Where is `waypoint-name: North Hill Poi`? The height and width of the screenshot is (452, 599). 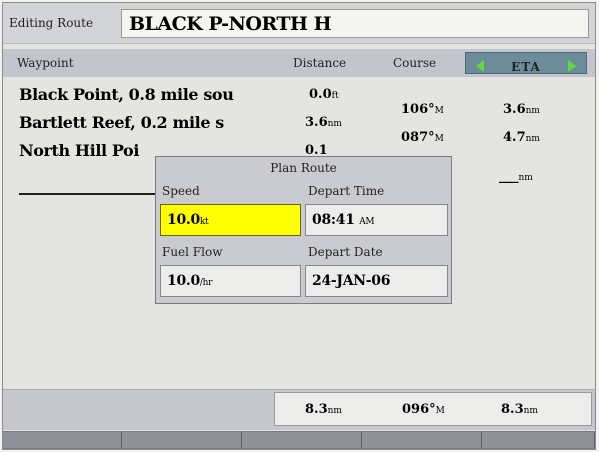 waypoint-name: North Hill Poi is located at coordinates (79, 150).